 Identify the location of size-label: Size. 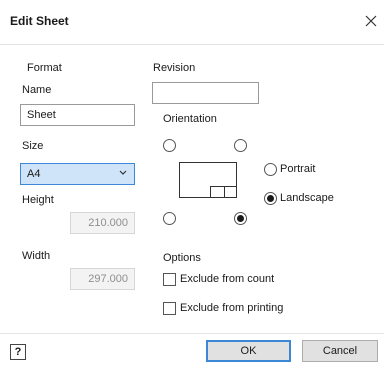
(33, 146).